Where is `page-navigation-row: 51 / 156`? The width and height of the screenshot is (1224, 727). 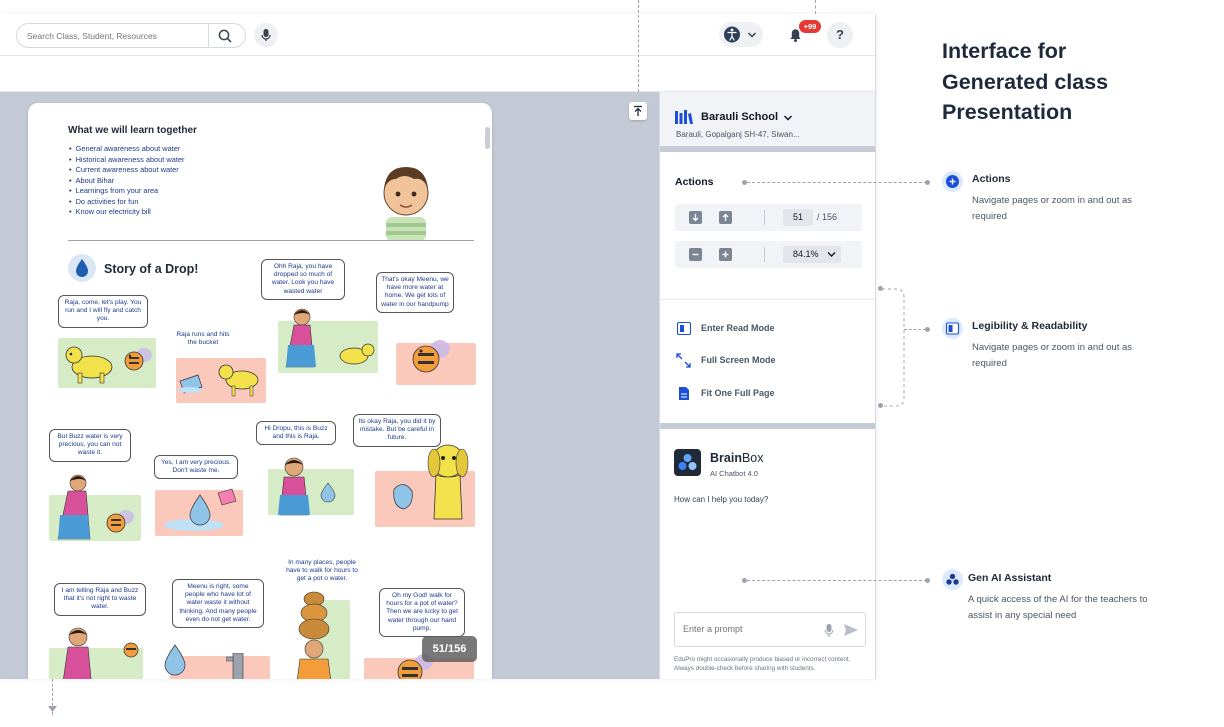
page-navigation-row: 51 / 156 is located at coordinates (768, 217).